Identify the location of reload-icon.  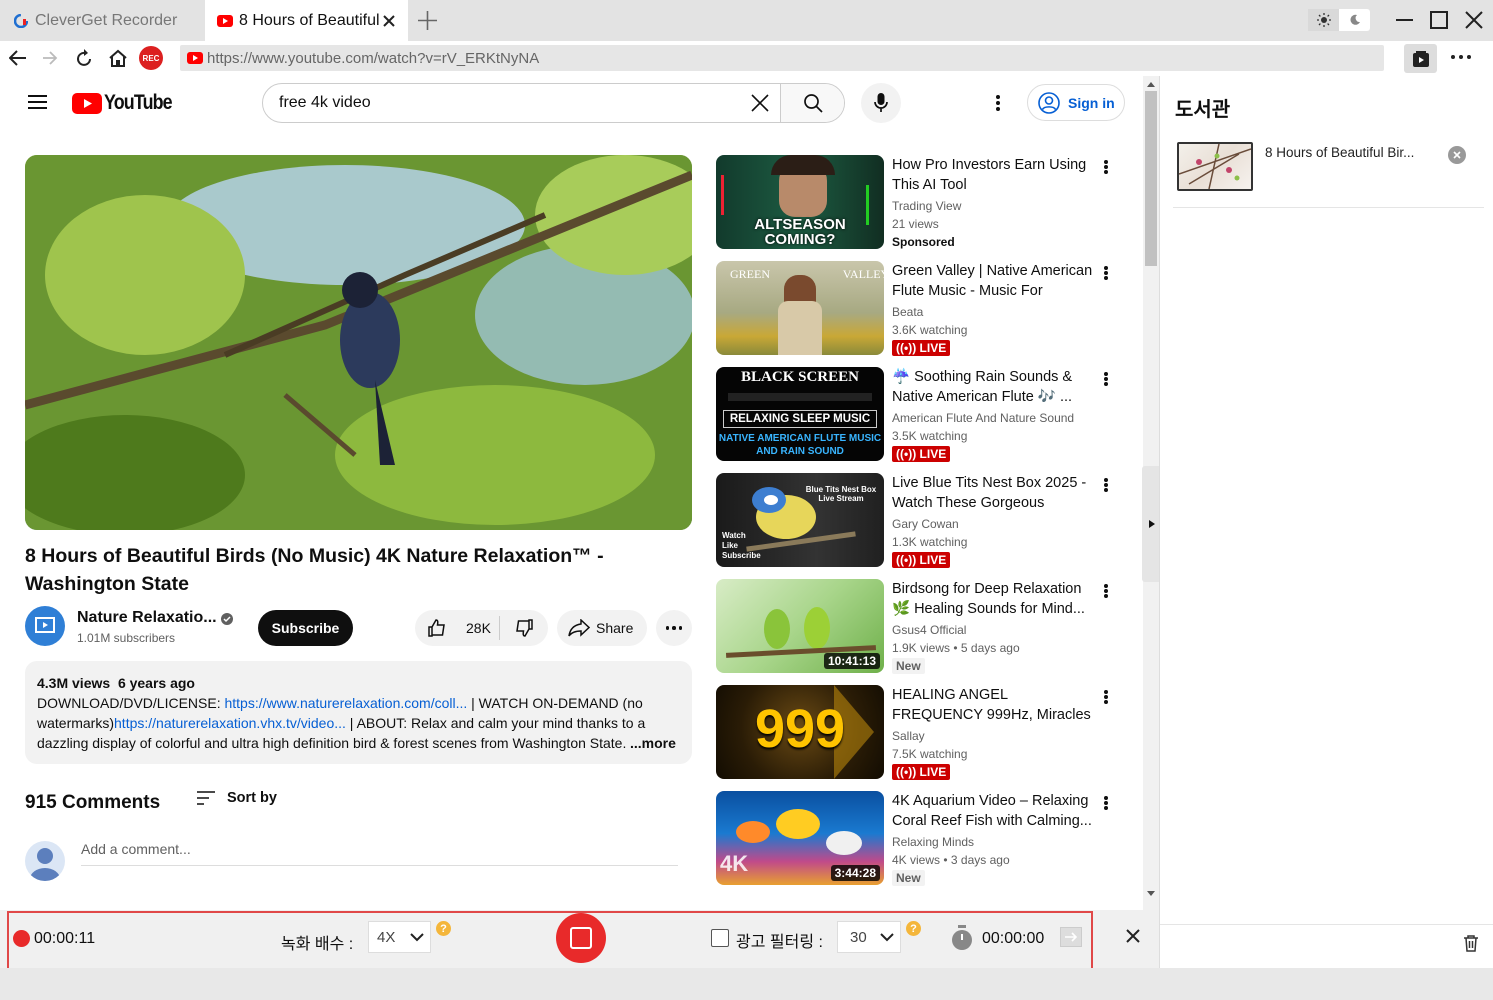
(84, 60).